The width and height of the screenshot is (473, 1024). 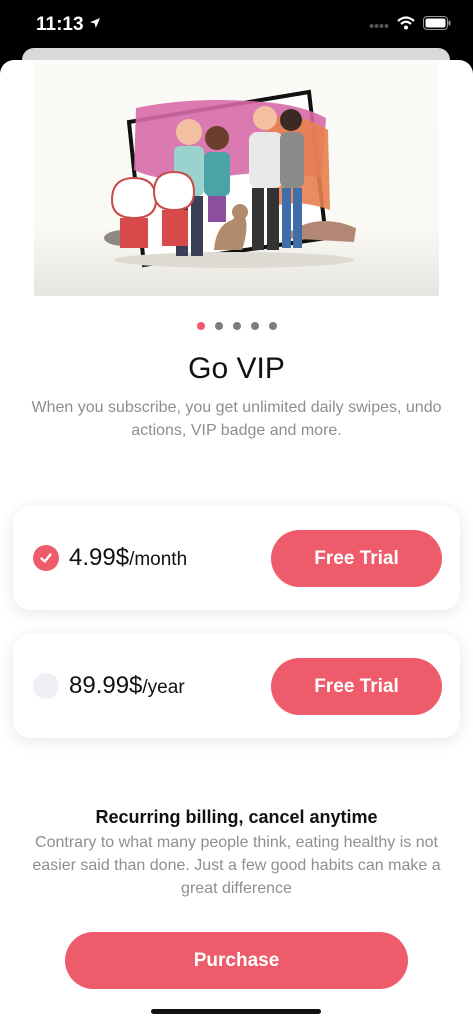 I want to click on yearly-plan-card: 89.99$/year Free Trial, so click(x=236, y=686).